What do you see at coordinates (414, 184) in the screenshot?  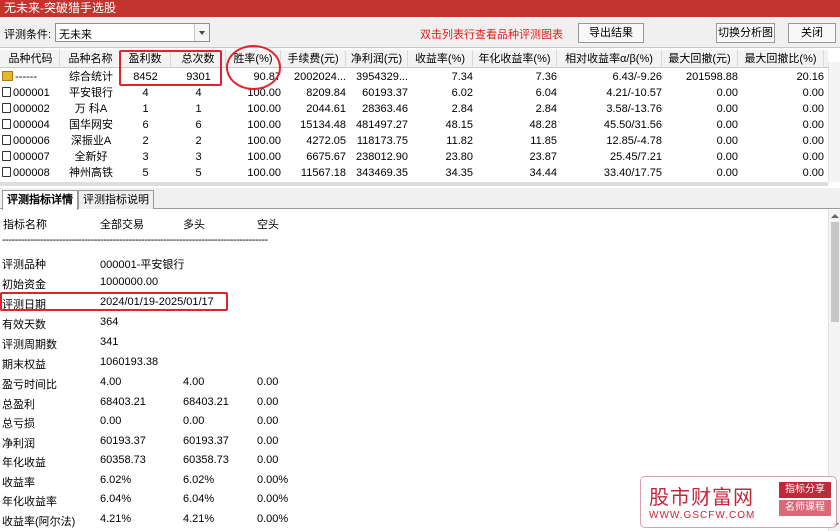 I see `table-horizontal-scrollbar` at bounding box center [414, 184].